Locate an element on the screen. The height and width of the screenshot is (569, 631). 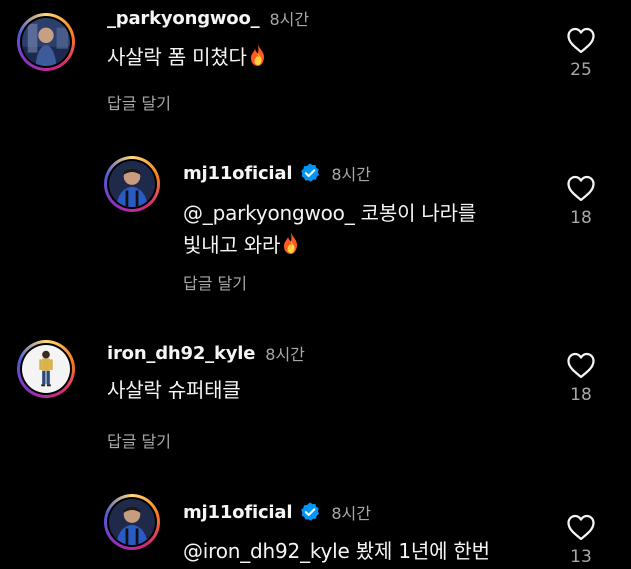
avatar-photo-iron-dh92-kyle is located at coordinates (46, 369).